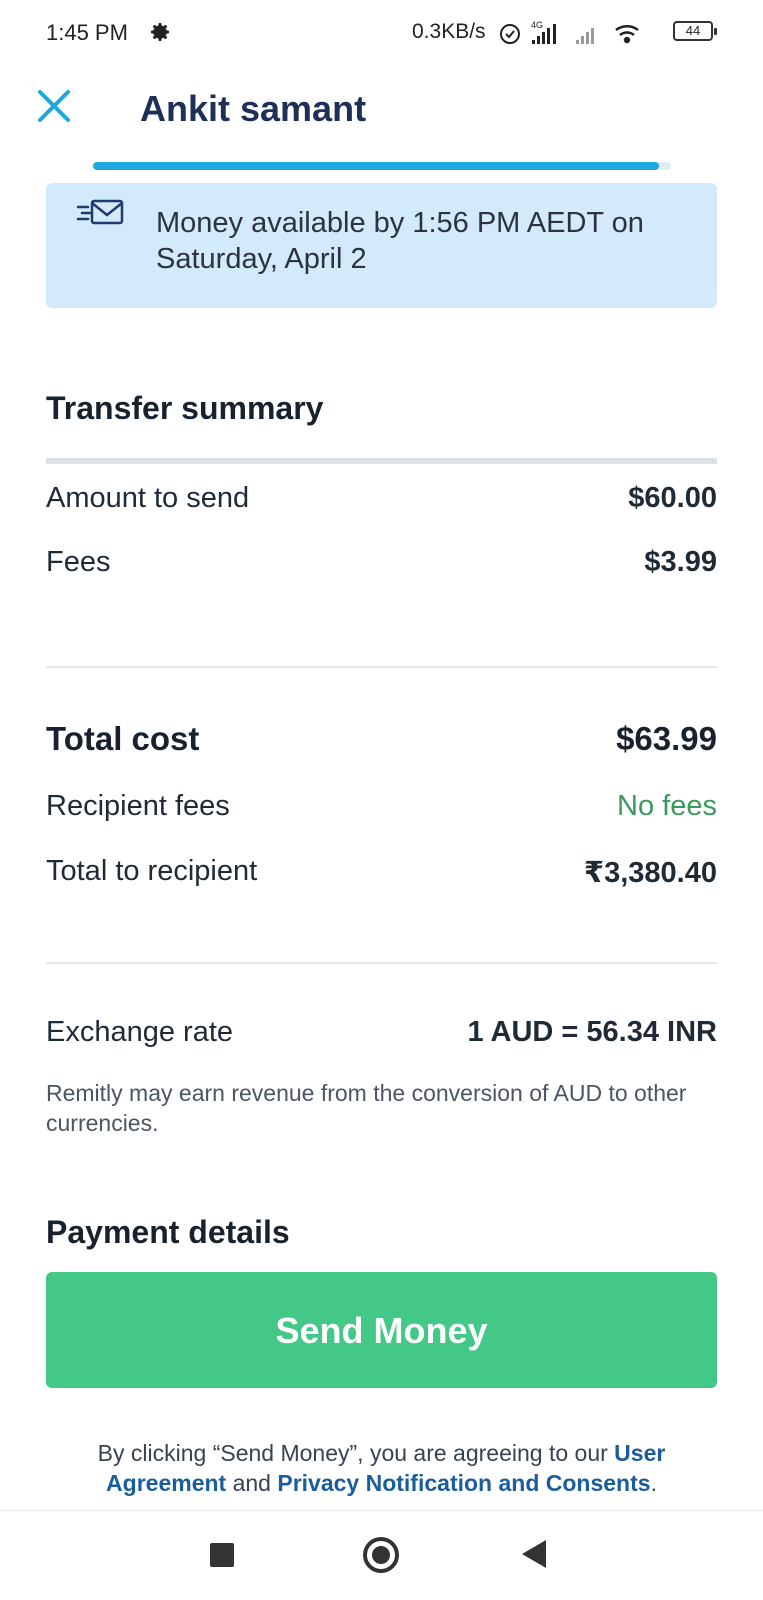 Image resolution: width=763 pixels, height=1600 pixels. What do you see at coordinates (666, 738) in the screenshot?
I see `total-cost-value: $63.99` at bounding box center [666, 738].